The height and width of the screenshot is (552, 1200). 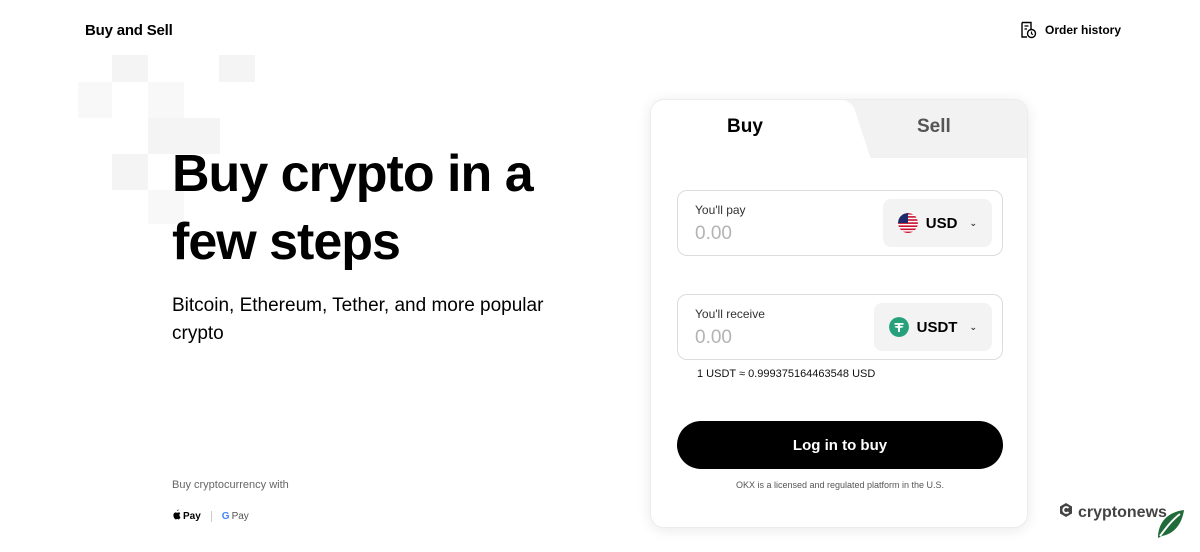 I want to click on tether-icon, so click(x=898, y=327).